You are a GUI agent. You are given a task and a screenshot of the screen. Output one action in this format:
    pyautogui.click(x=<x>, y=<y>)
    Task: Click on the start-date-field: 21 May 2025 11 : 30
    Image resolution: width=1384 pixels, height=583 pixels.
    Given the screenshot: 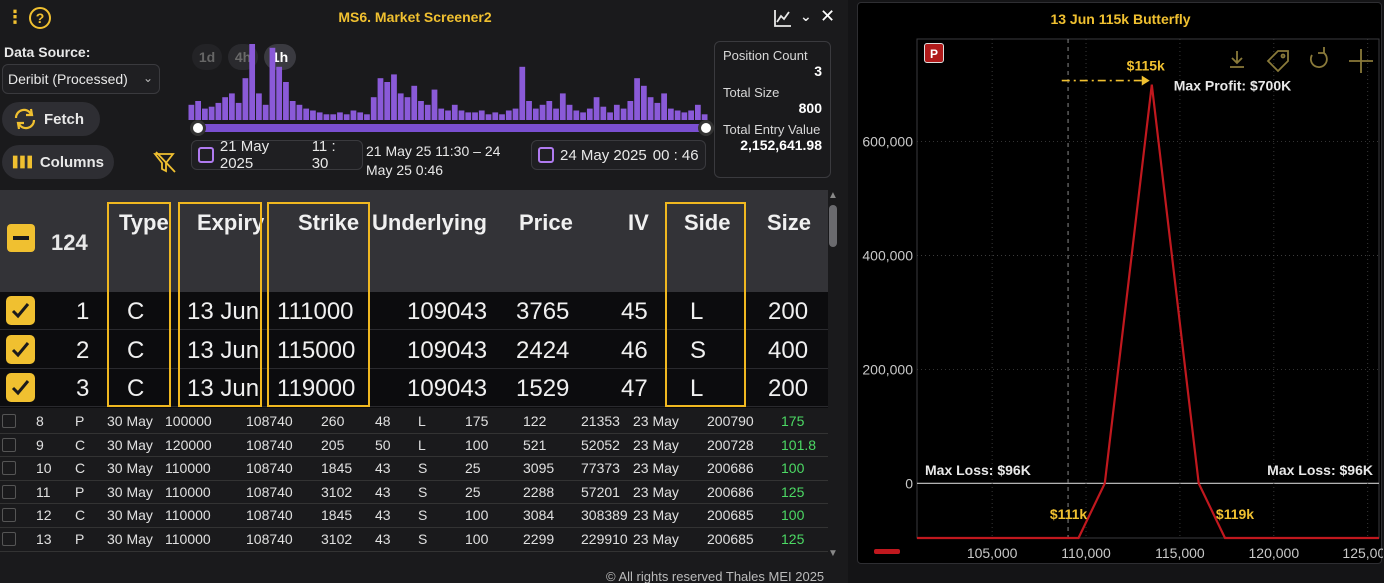 What is the action you would take?
    pyautogui.click(x=277, y=155)
    